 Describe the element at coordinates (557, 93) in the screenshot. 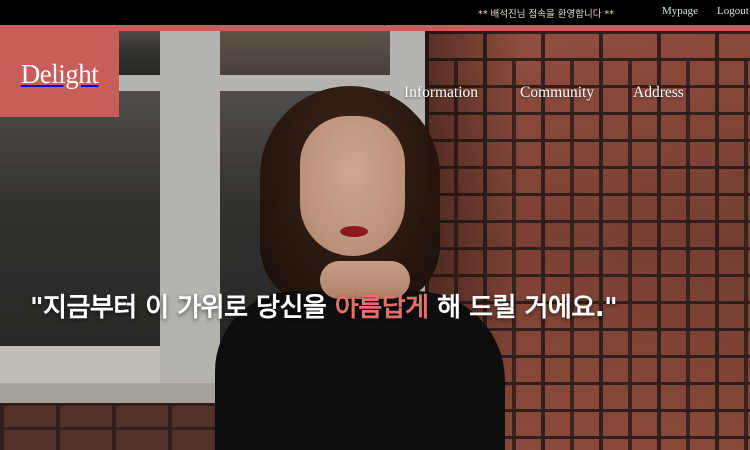

I see `nav-item-community: Community` at that location.